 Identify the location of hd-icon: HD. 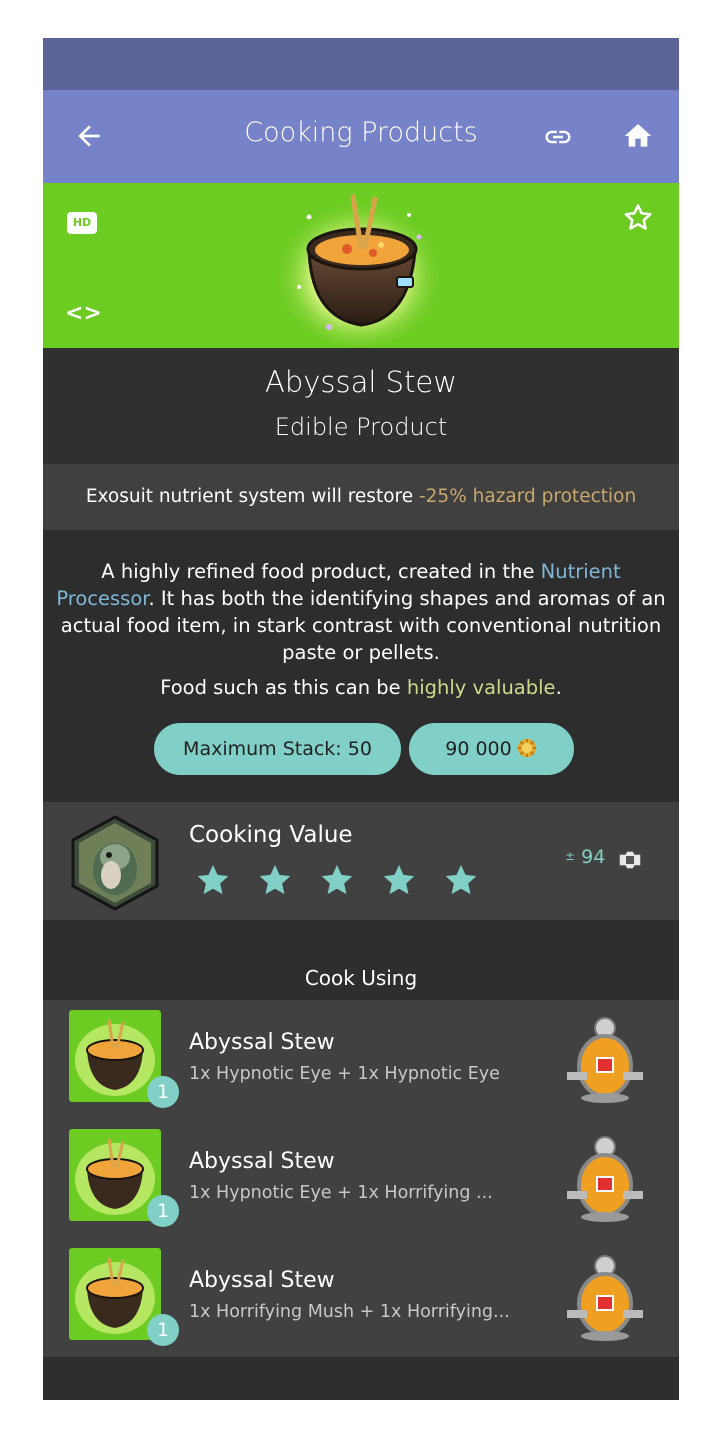
(82, 223).